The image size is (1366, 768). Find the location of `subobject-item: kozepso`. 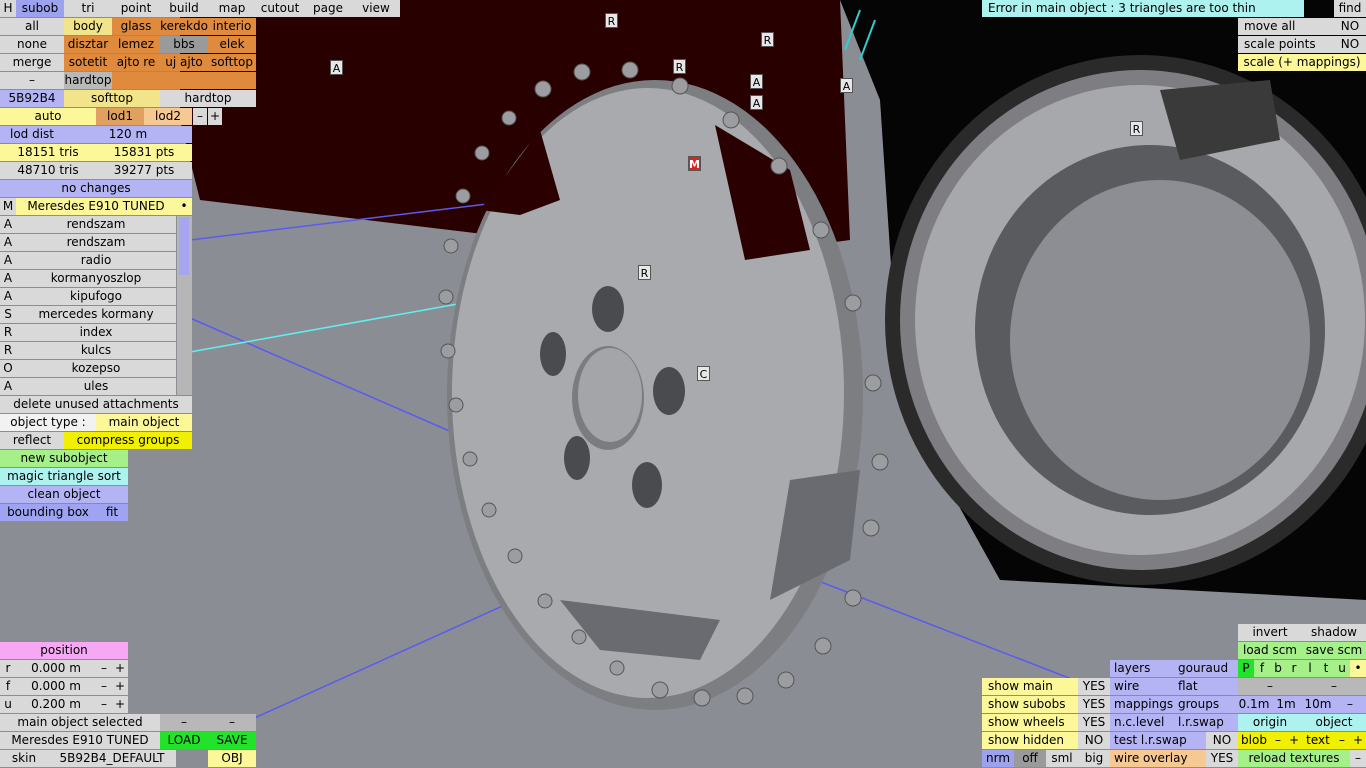

subobject-item: kozepso is located at coordinates (96, 368).